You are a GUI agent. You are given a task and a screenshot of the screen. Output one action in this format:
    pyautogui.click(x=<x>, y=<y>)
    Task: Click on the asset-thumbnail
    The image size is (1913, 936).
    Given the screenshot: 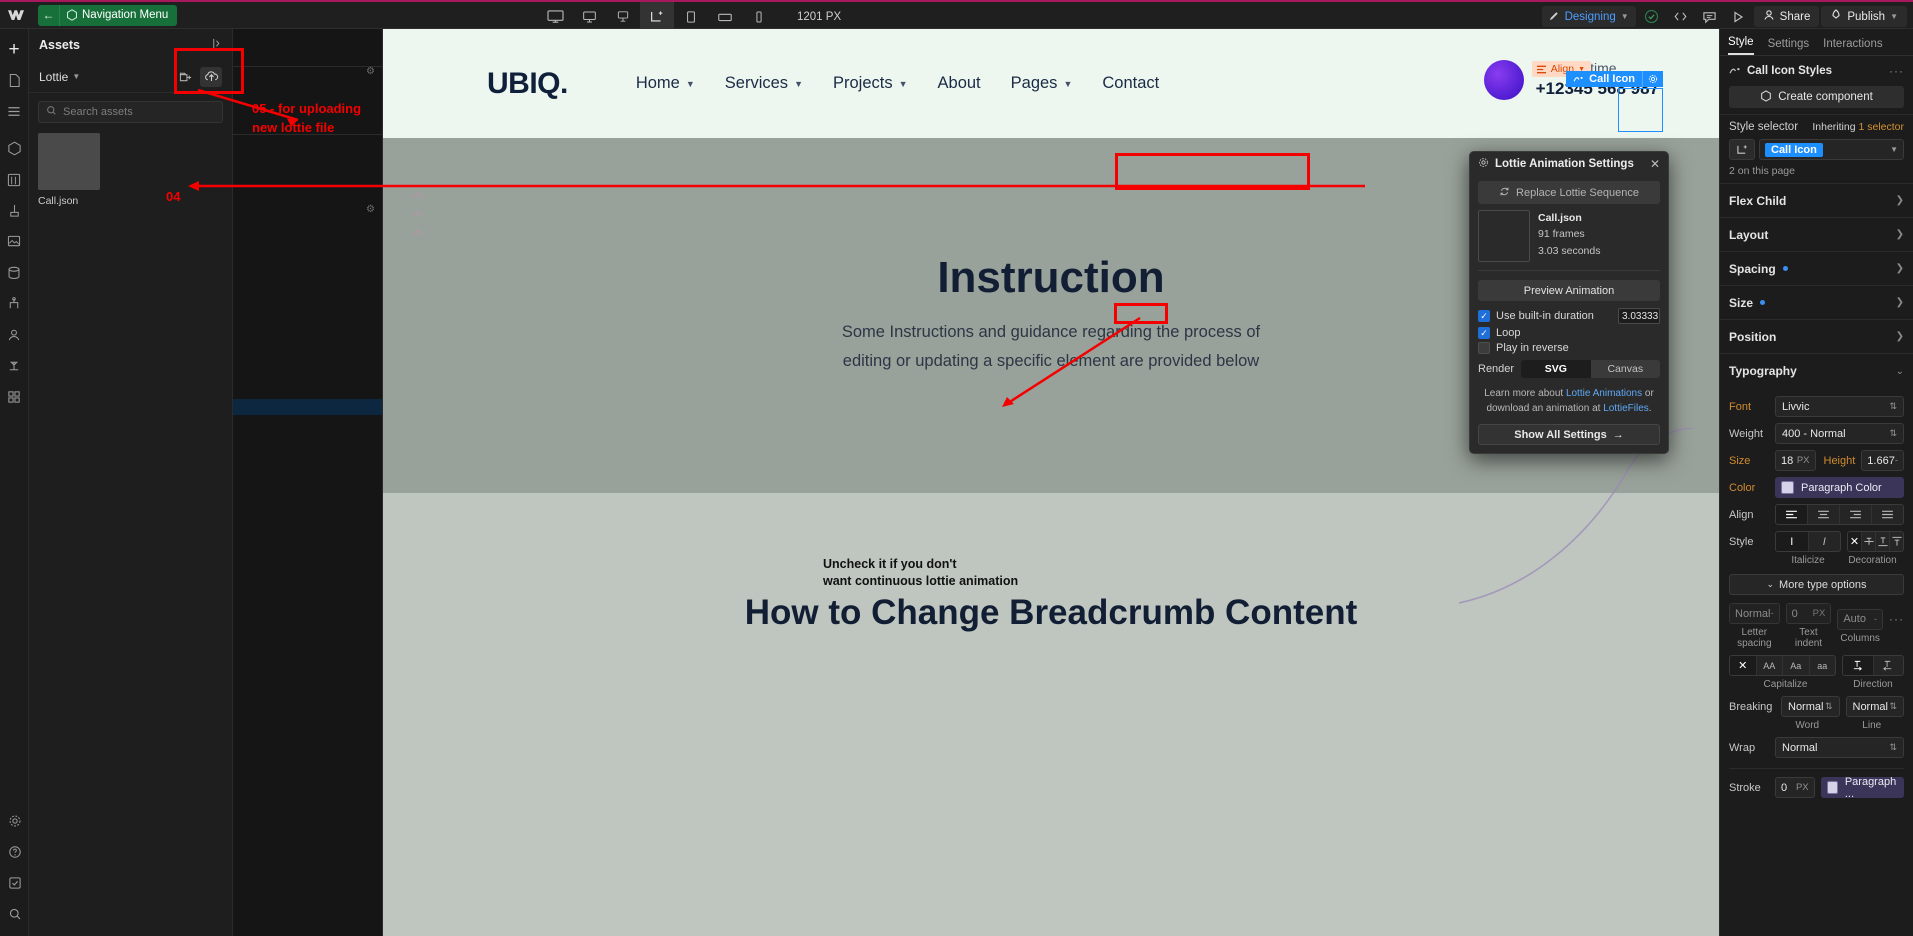 What is the action you would take?
    pyautogui.click(x=69, y=161)
    